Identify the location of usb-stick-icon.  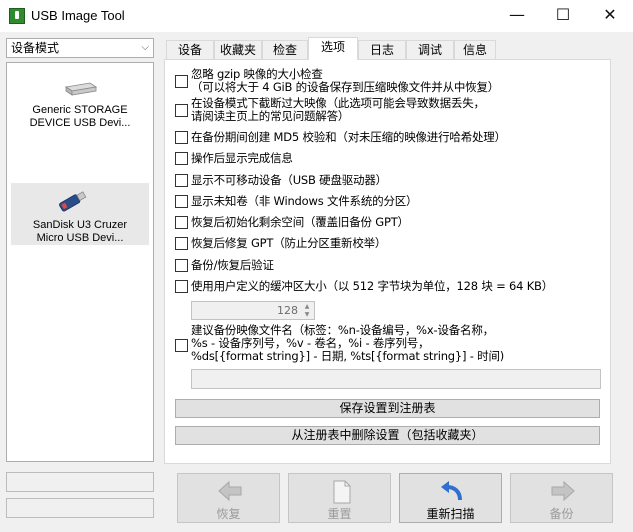
(73, 201).